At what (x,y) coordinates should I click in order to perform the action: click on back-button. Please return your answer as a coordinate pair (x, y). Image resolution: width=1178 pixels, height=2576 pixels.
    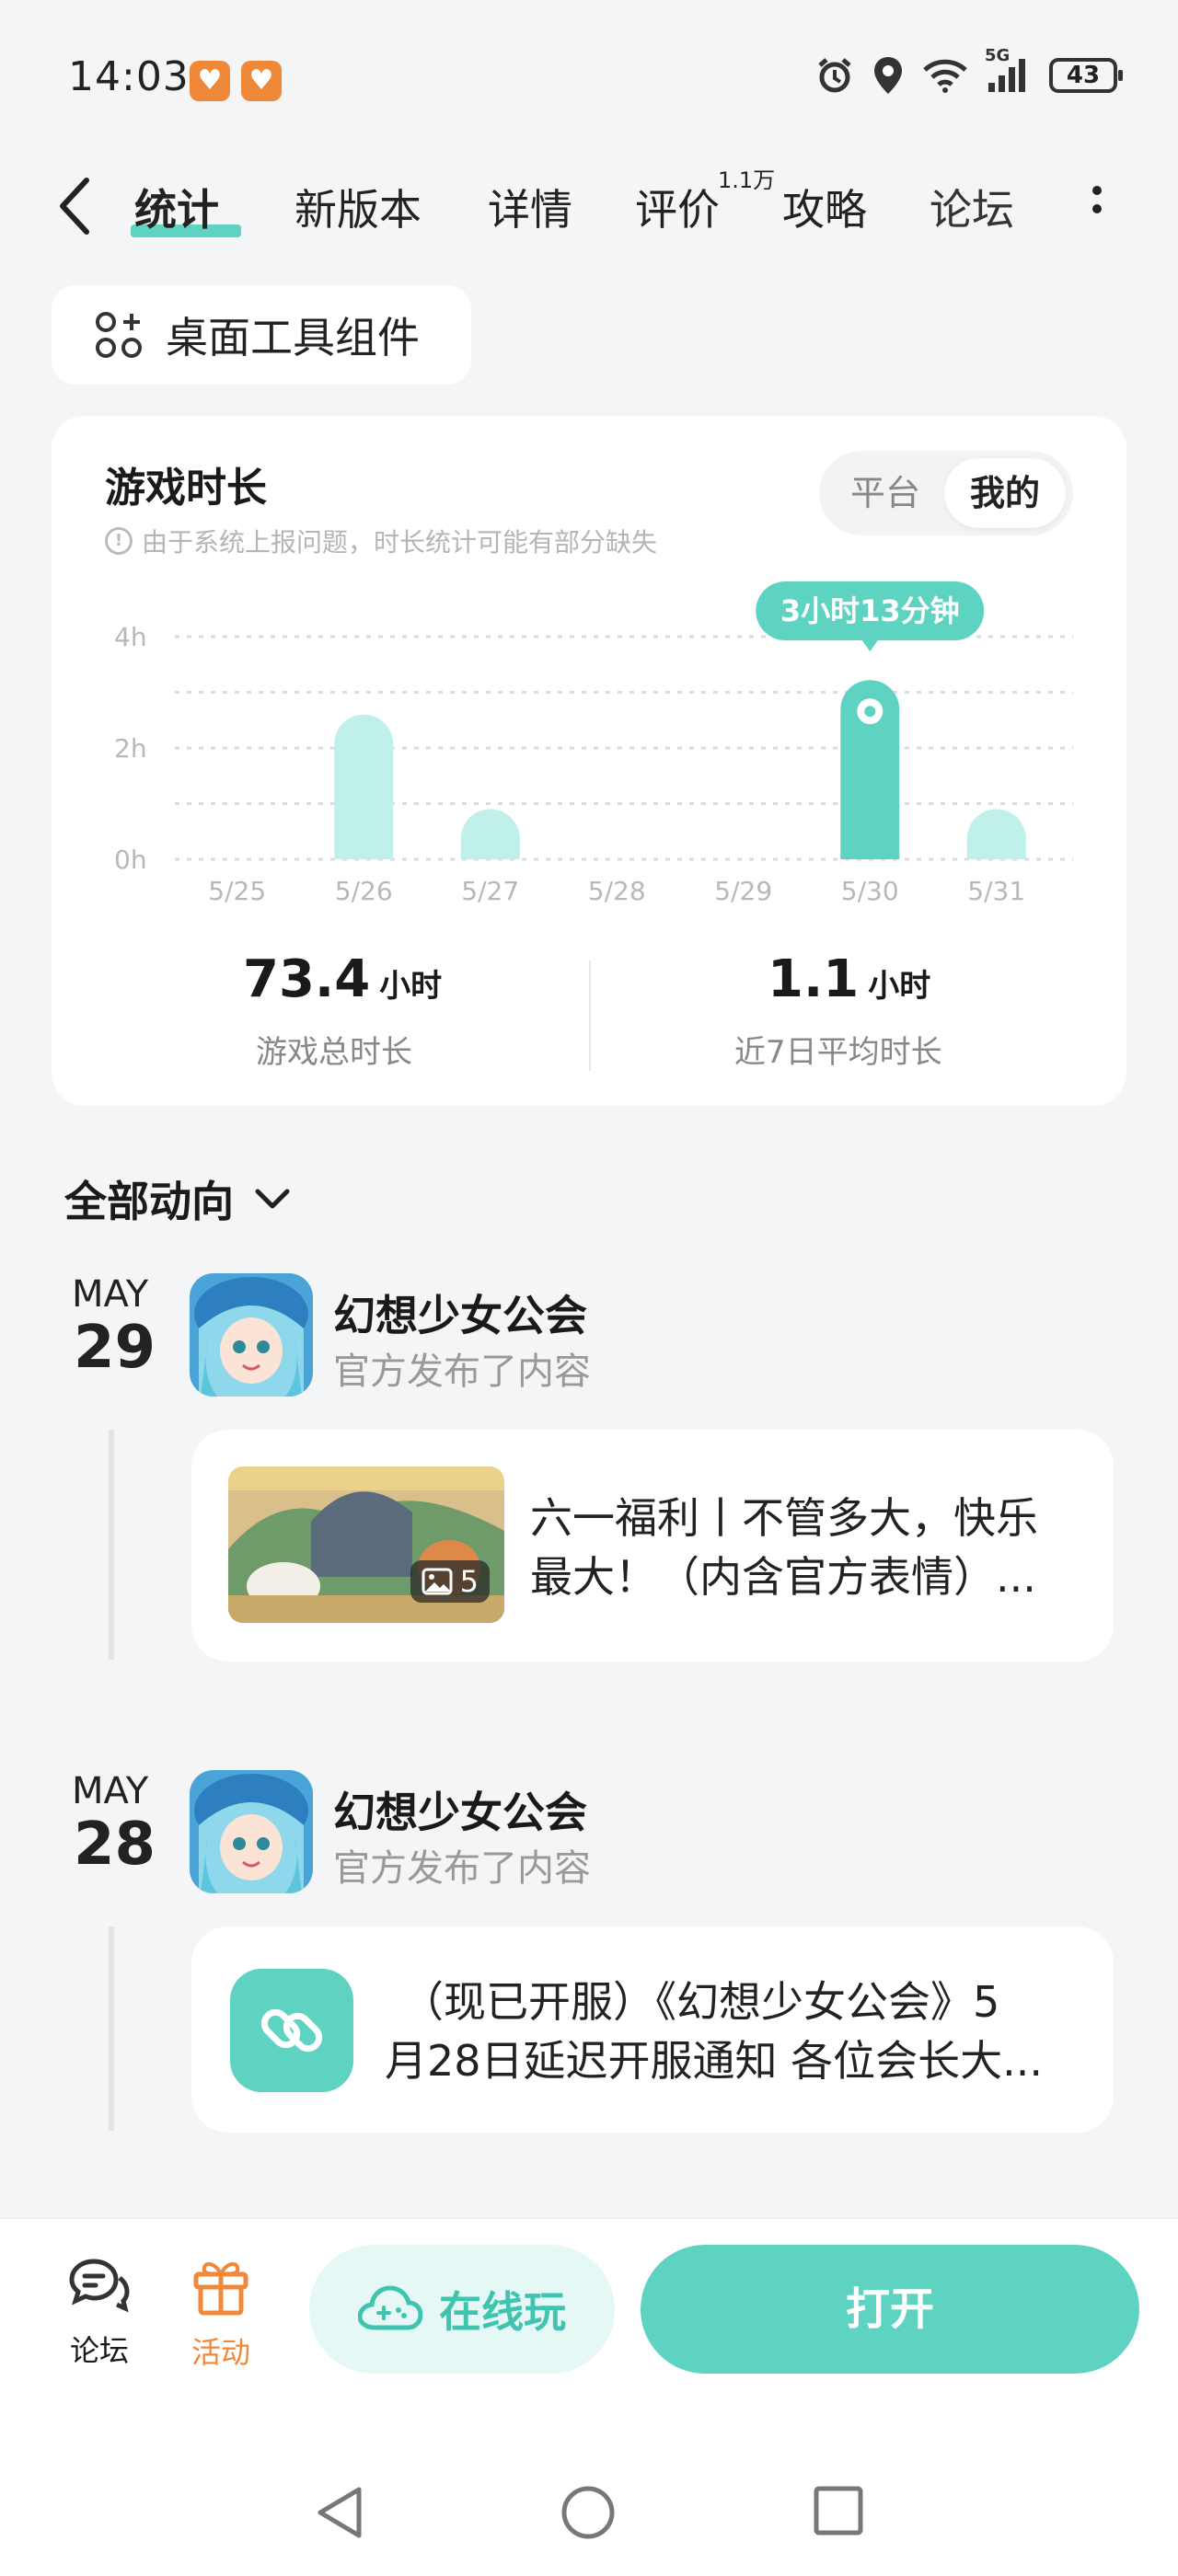
    Looking at the image, I should click on (75, 206).